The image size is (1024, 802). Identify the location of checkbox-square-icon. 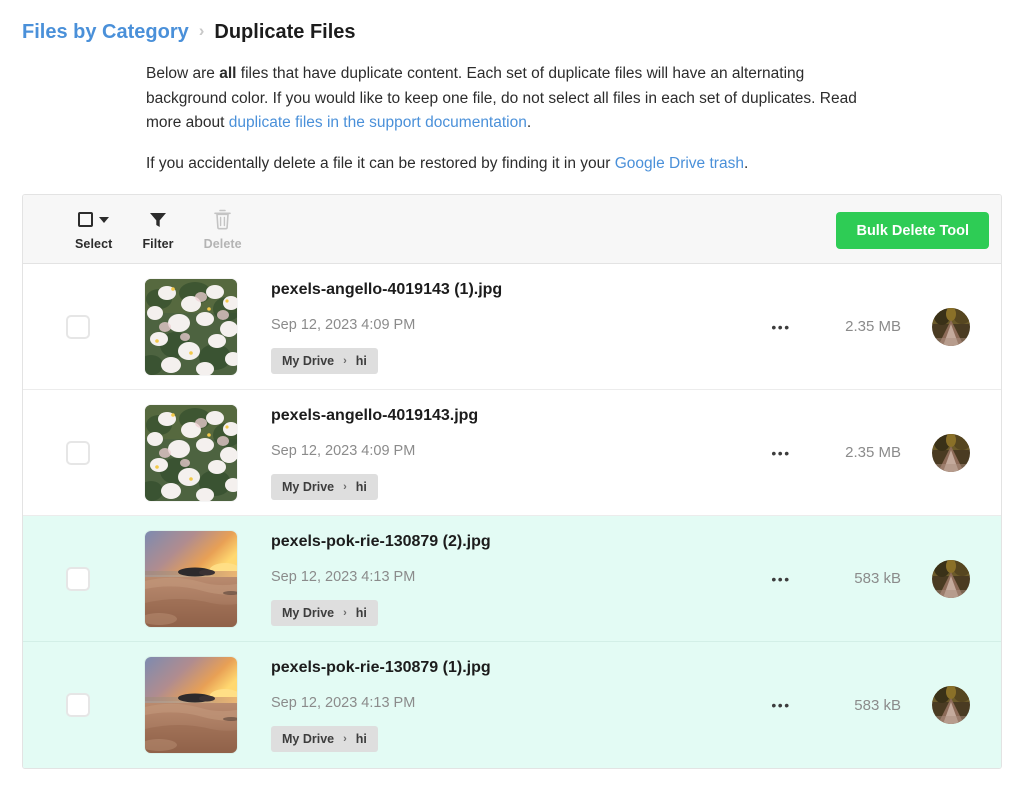
(86, 219).